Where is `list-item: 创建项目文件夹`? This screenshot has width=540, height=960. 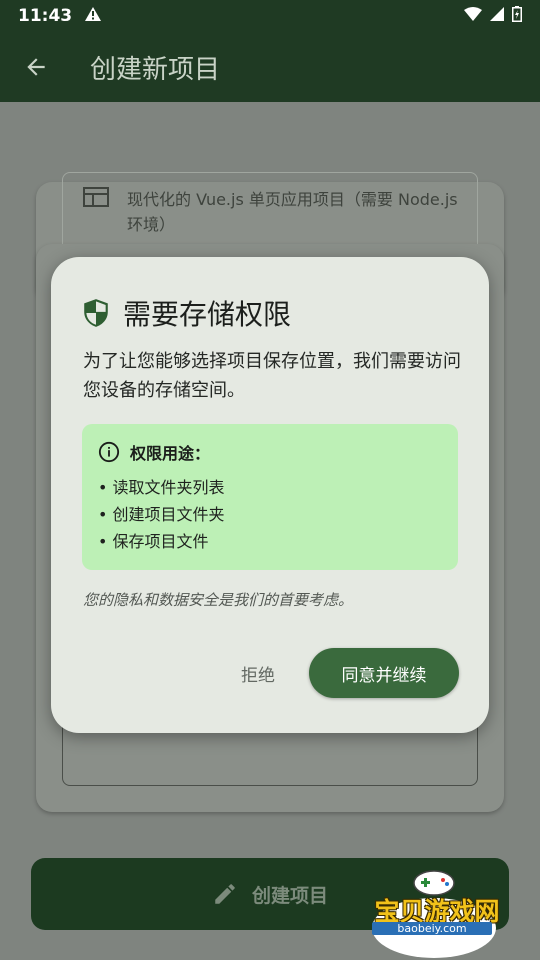
list-item: 创建项目文件夹 is located at coordinates (270, 514).